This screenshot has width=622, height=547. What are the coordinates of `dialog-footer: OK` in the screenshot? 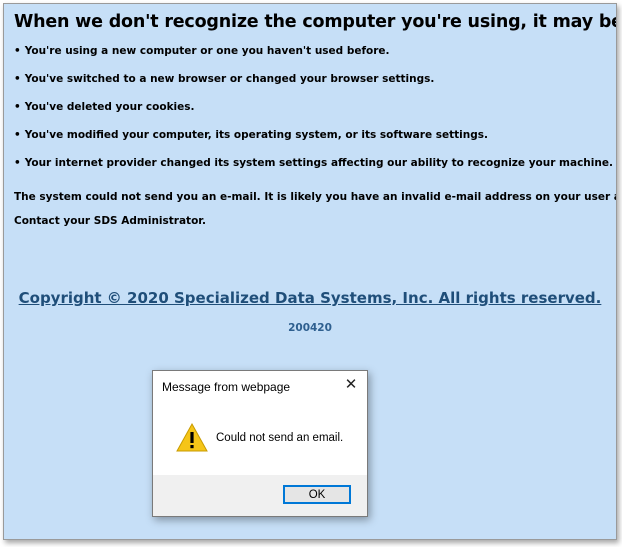 It's located at (260, 495).